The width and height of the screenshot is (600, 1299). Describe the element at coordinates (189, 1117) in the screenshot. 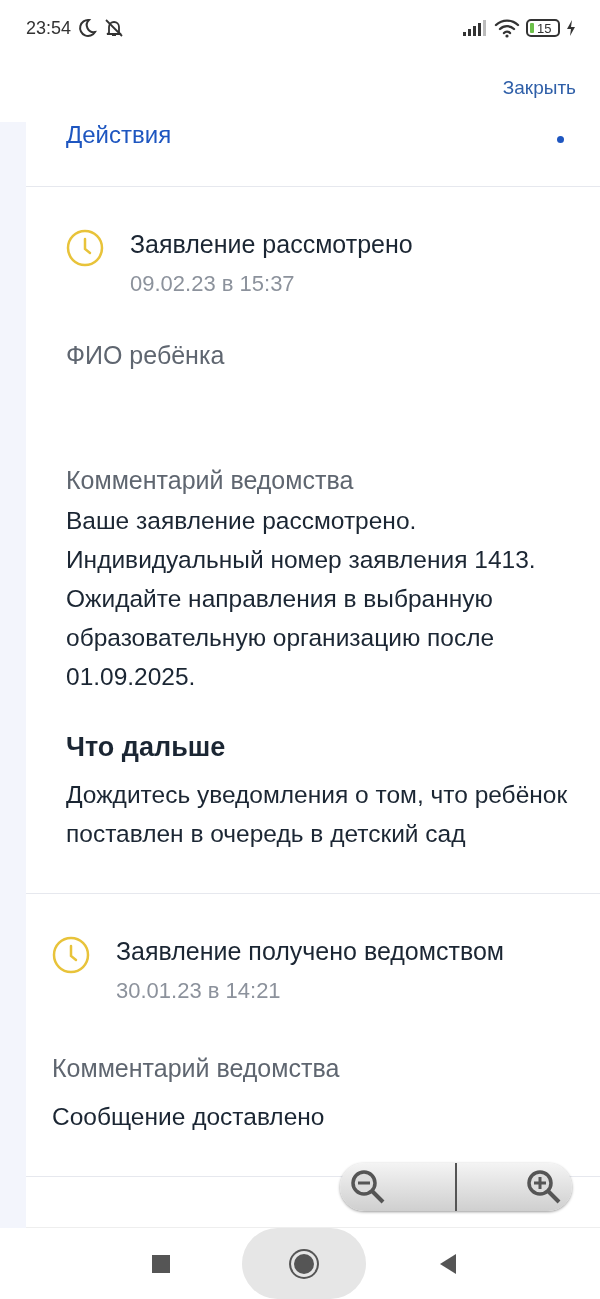

I see `comment-text: Сообщение доставлено` at that location.